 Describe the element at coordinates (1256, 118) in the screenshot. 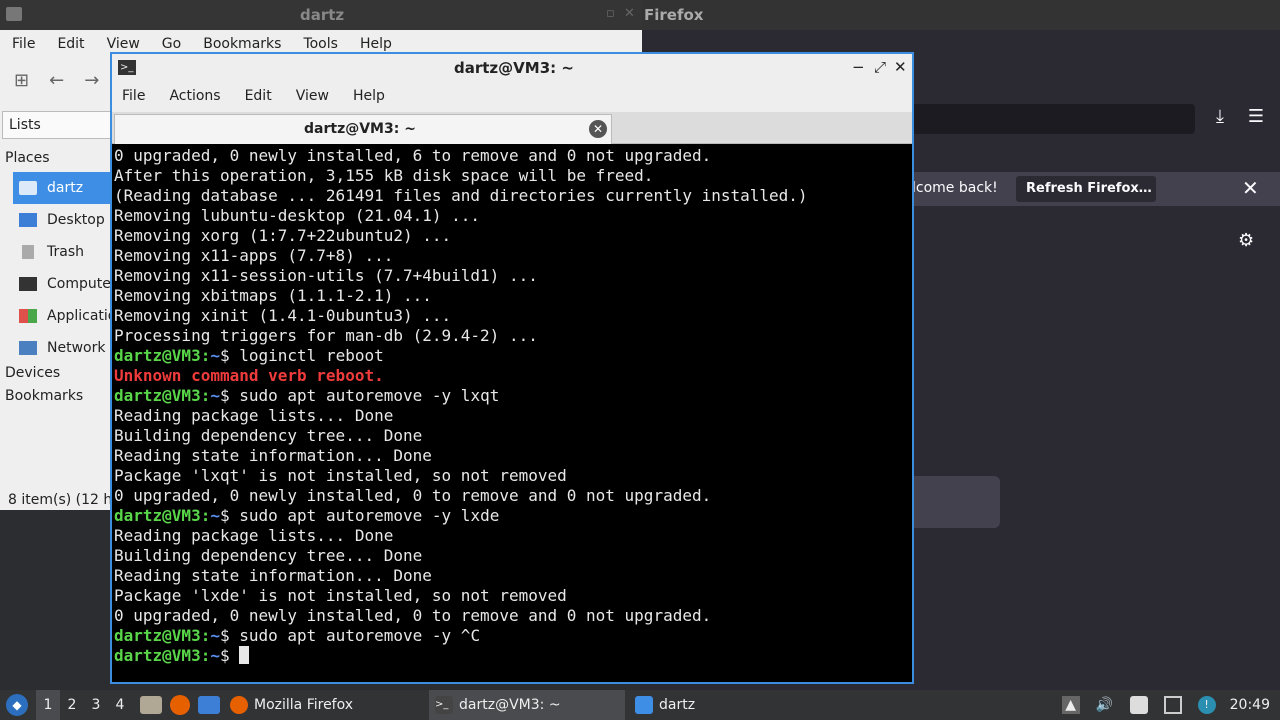

I see `hamburger-menu-icon: ☰` at that location.